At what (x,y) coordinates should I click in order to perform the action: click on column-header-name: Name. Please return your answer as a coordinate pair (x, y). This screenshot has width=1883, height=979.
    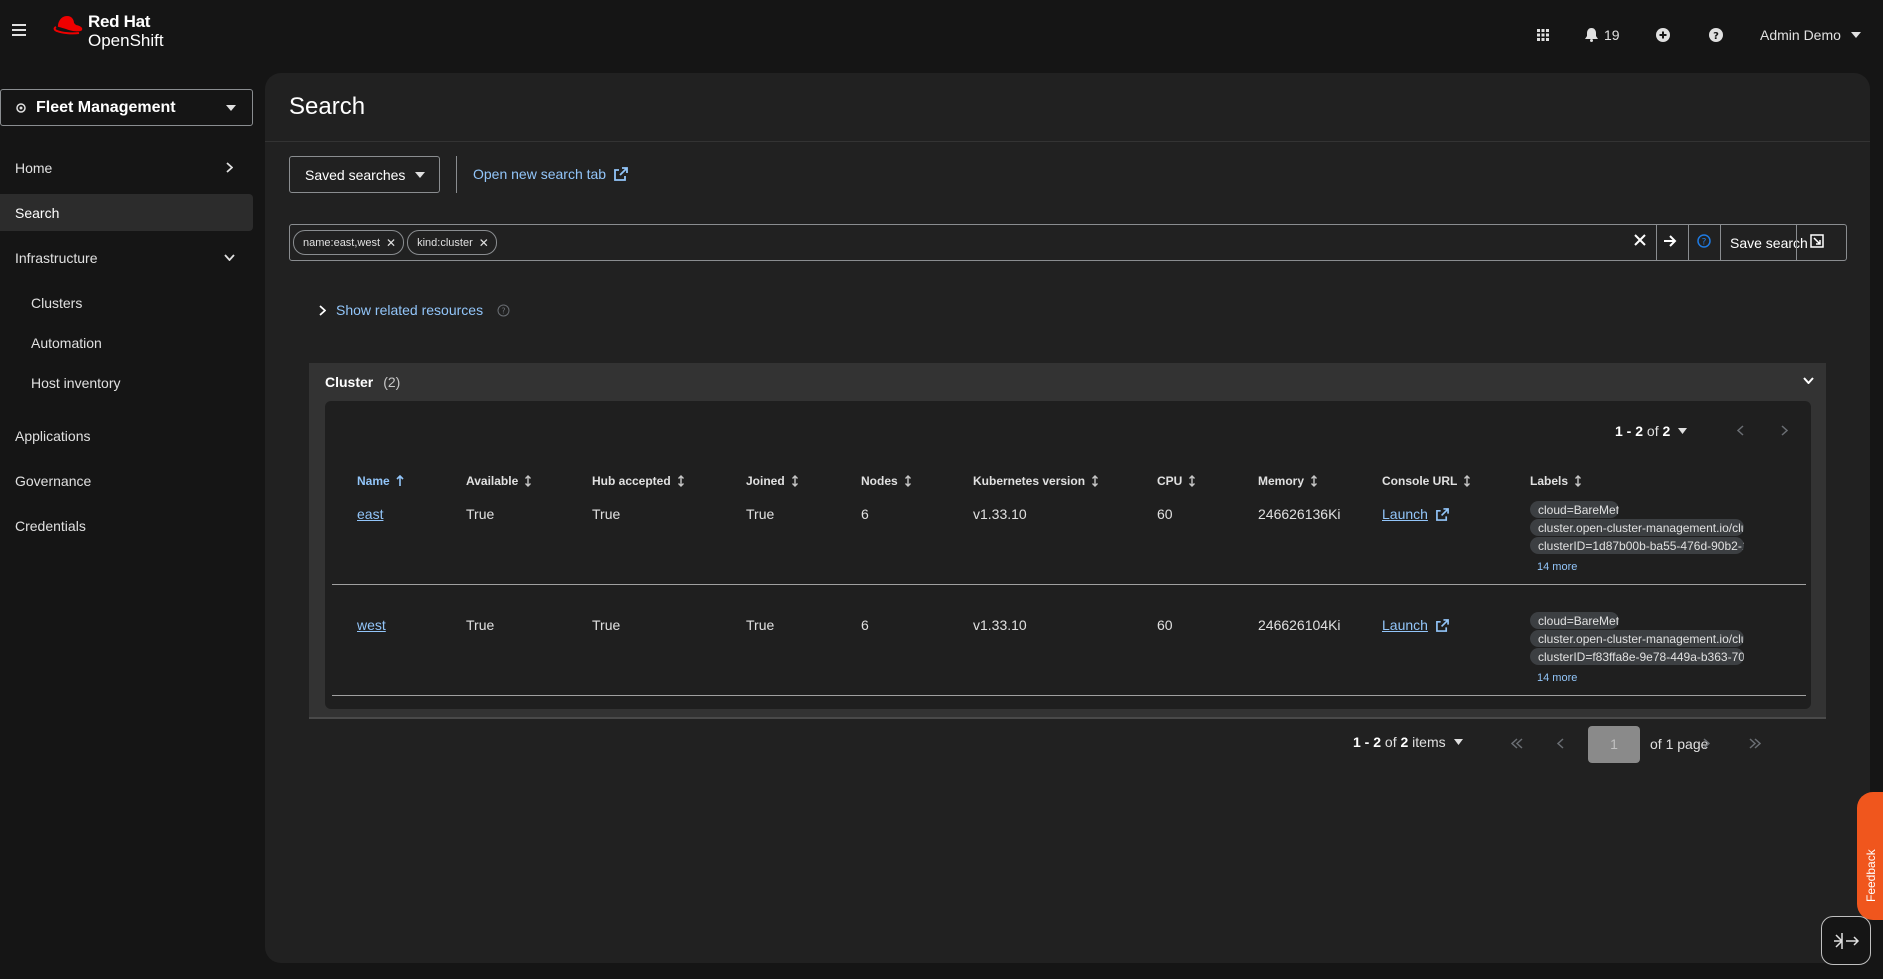
    Looking at the image, I should click on (380, 481).